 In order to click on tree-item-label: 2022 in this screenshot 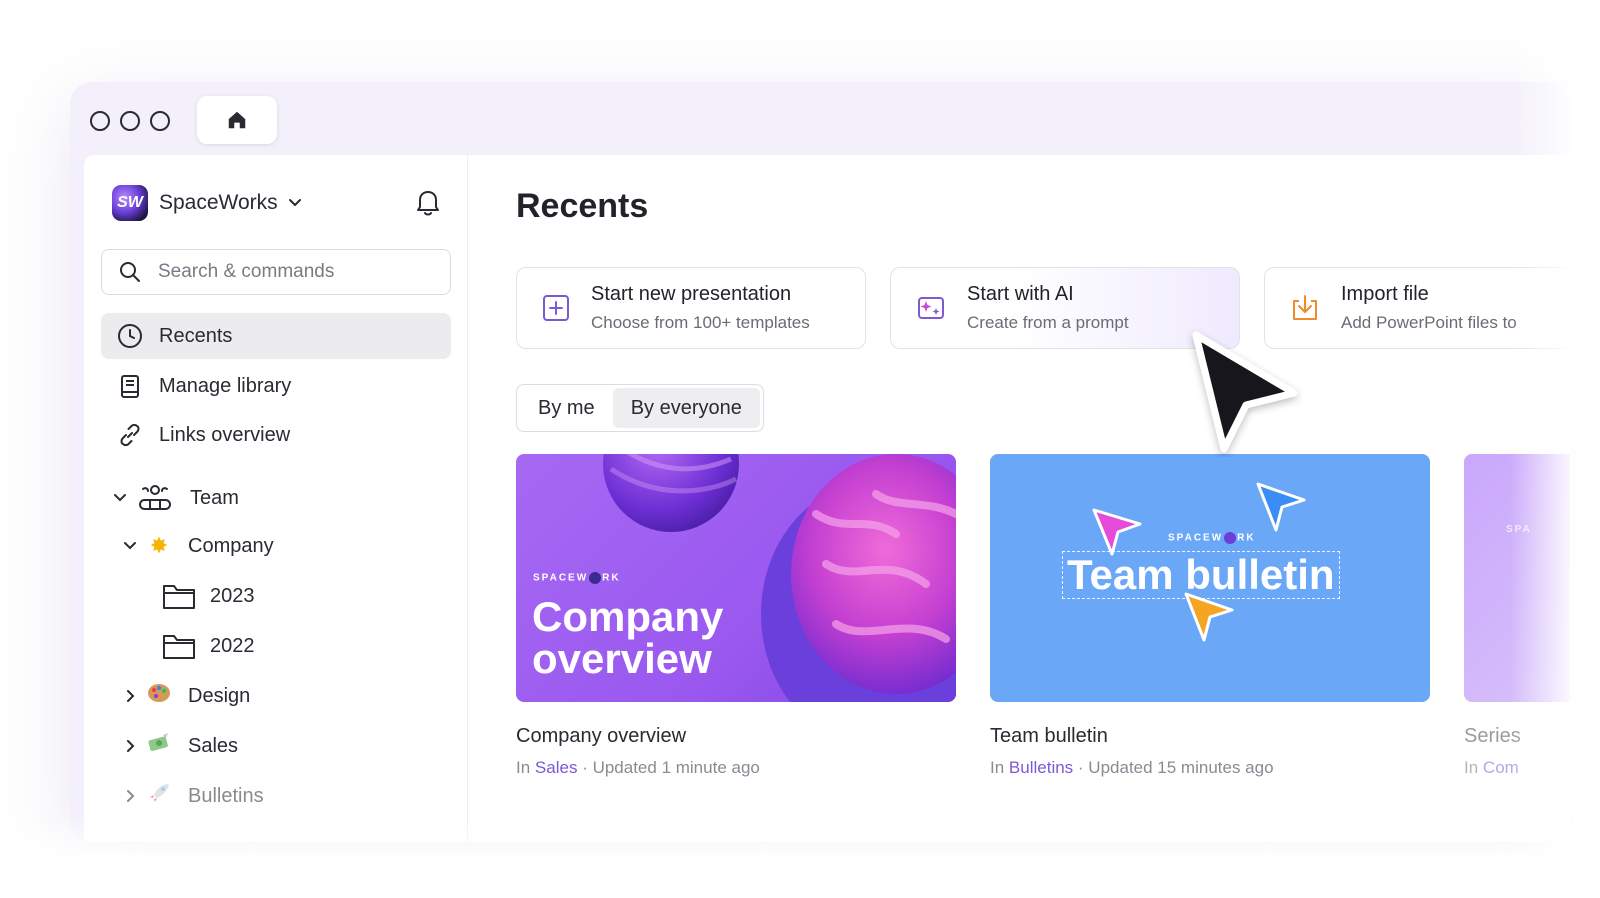, I will do `click(232, 645)`.